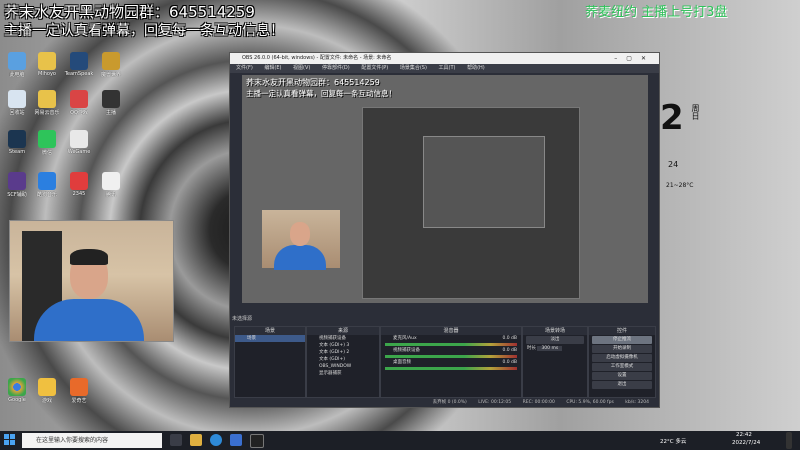  Describe the element at coordinates (451, 331) in the screenshot. I see `mixer-dock-title: 混音器` at that location.